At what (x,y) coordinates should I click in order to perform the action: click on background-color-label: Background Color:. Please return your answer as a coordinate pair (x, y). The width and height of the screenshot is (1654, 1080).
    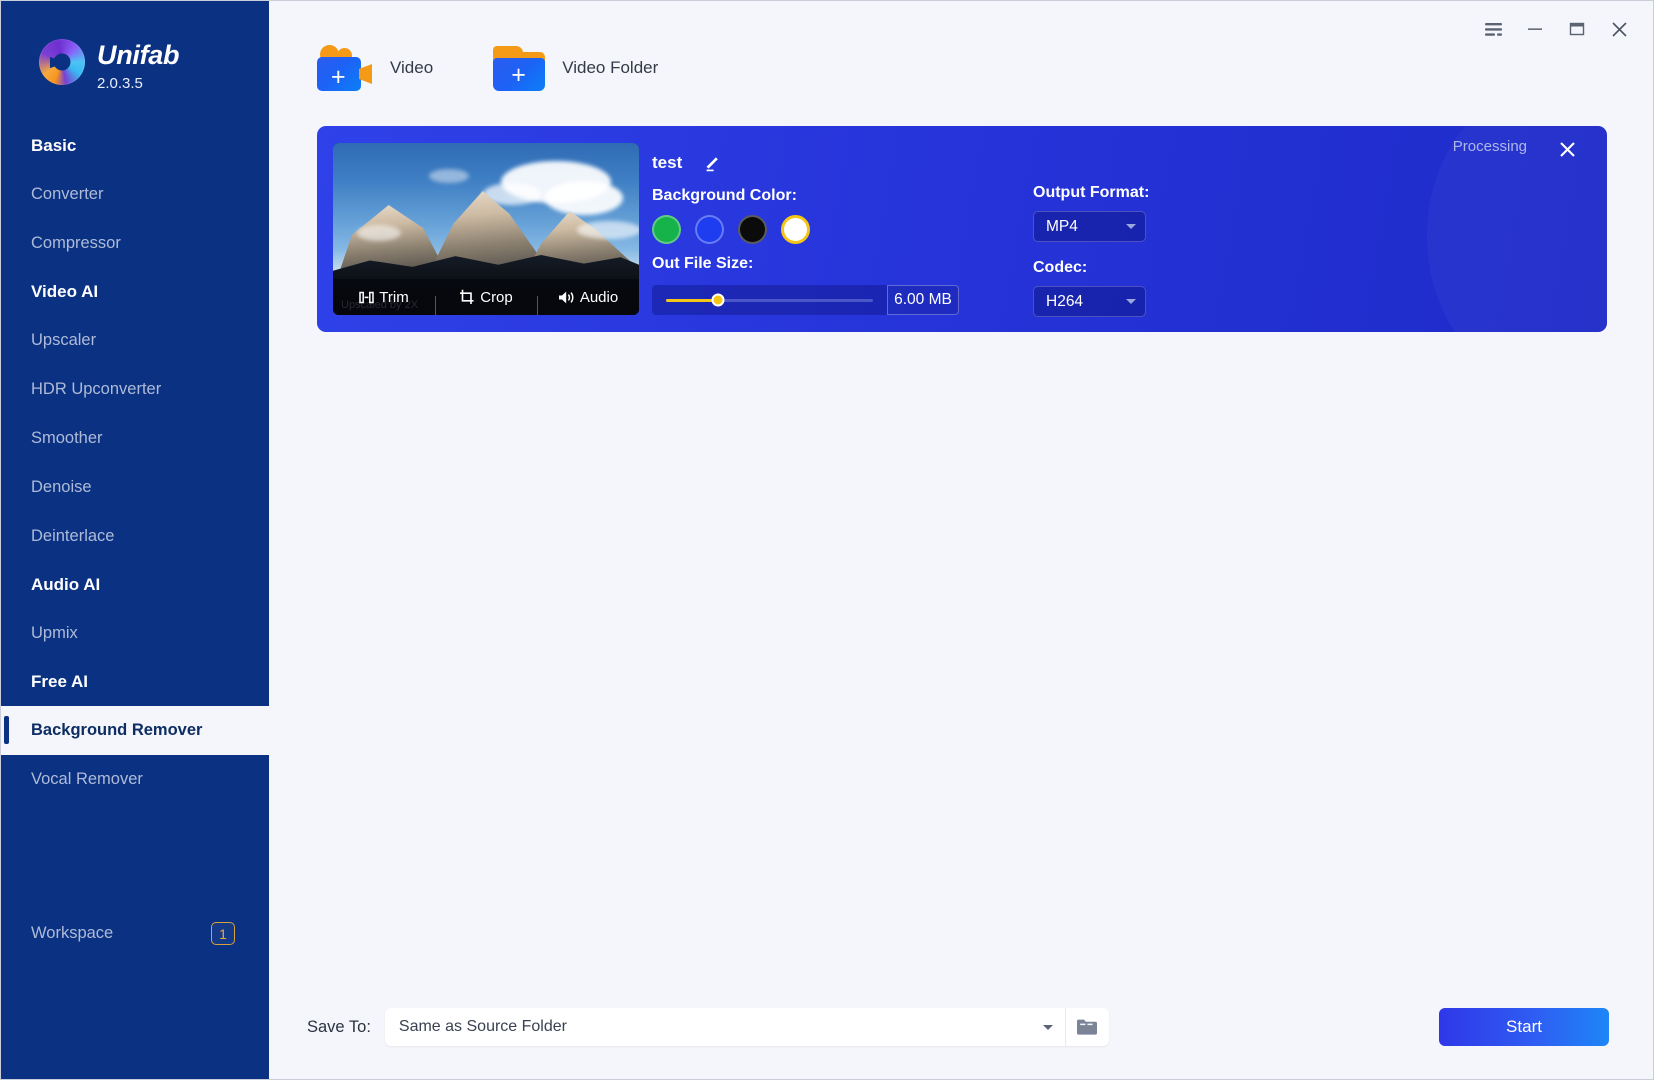
    Looking at the image, I should click on (724, 195).